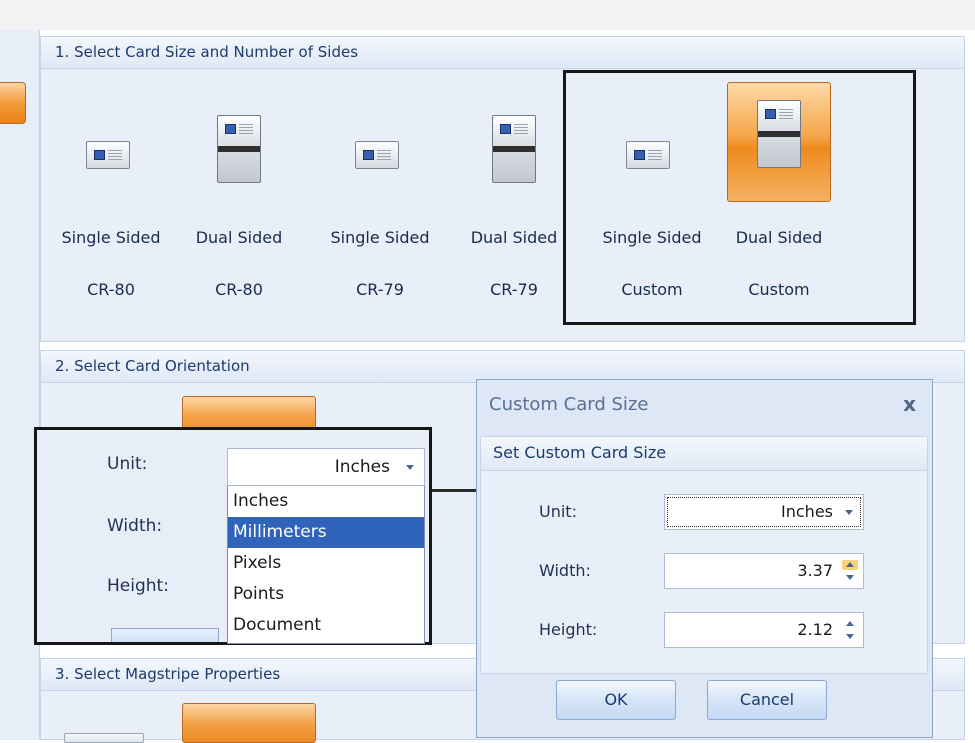  What do you see at coordinates (326, 501) in the screenshot?
I see `unit-option-inches: Inches` at bounding box center [326, 501].